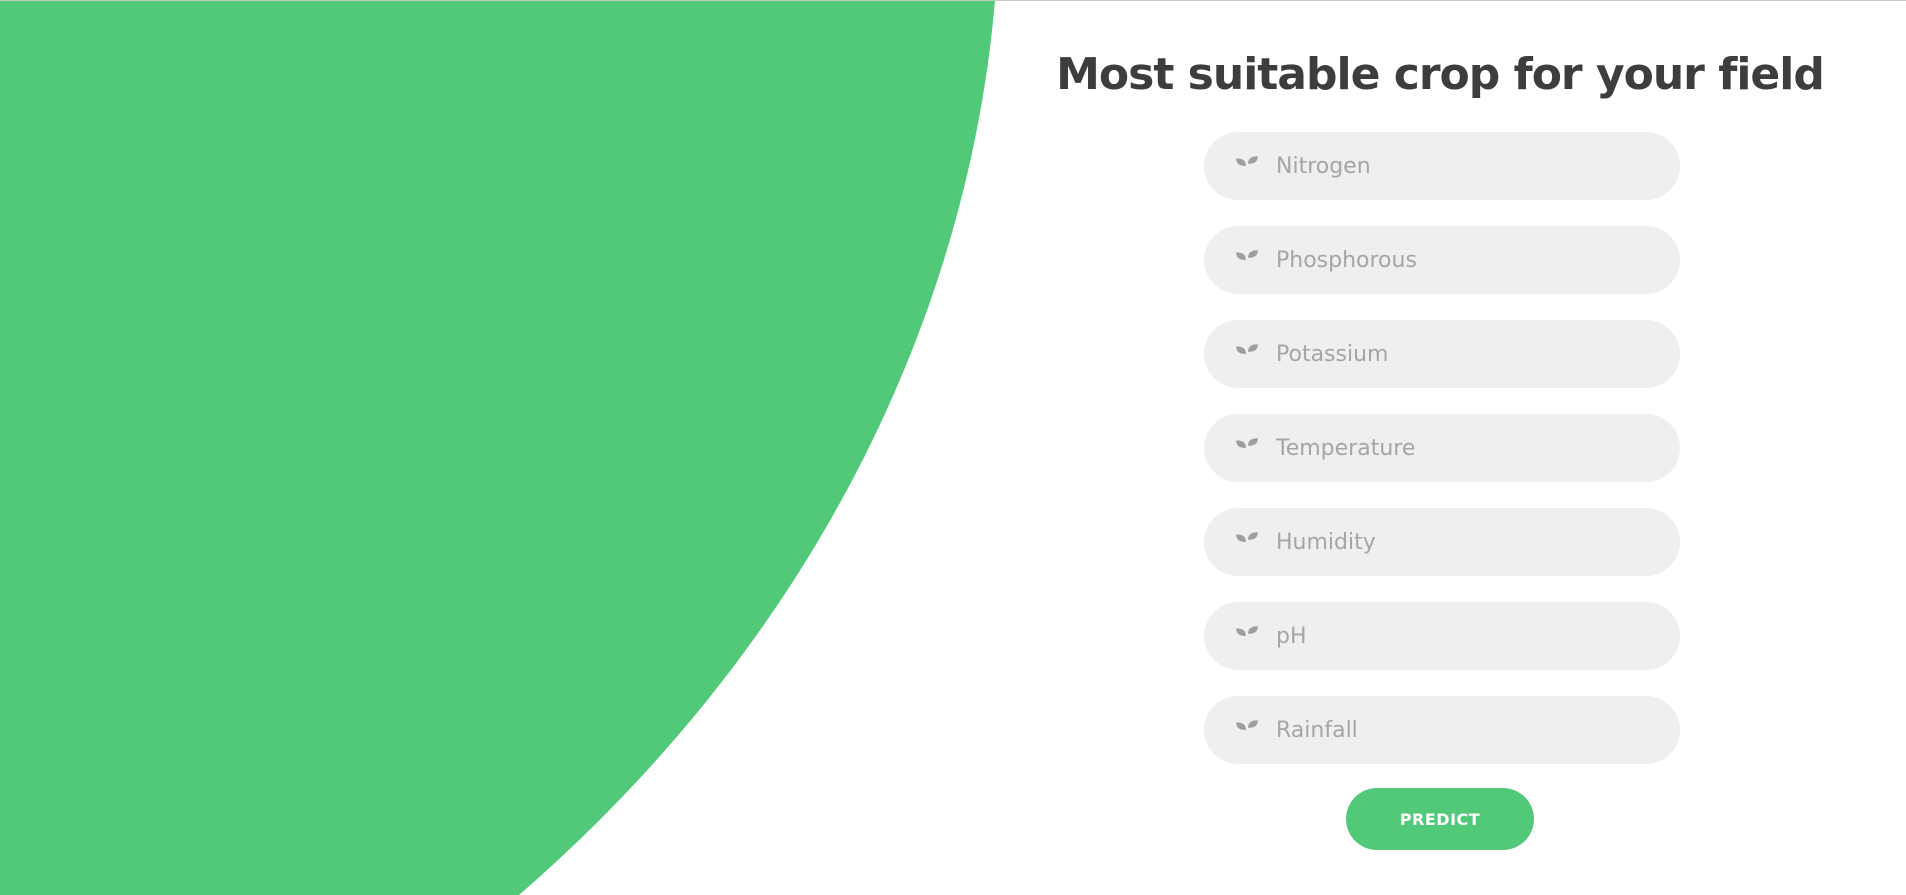 The width and height of the screenshot is (1906, 895). What do you see at coordinates (1466, 260) in the screenshot?
I see `phosphorous-input` at bounding box center [1466, 260].